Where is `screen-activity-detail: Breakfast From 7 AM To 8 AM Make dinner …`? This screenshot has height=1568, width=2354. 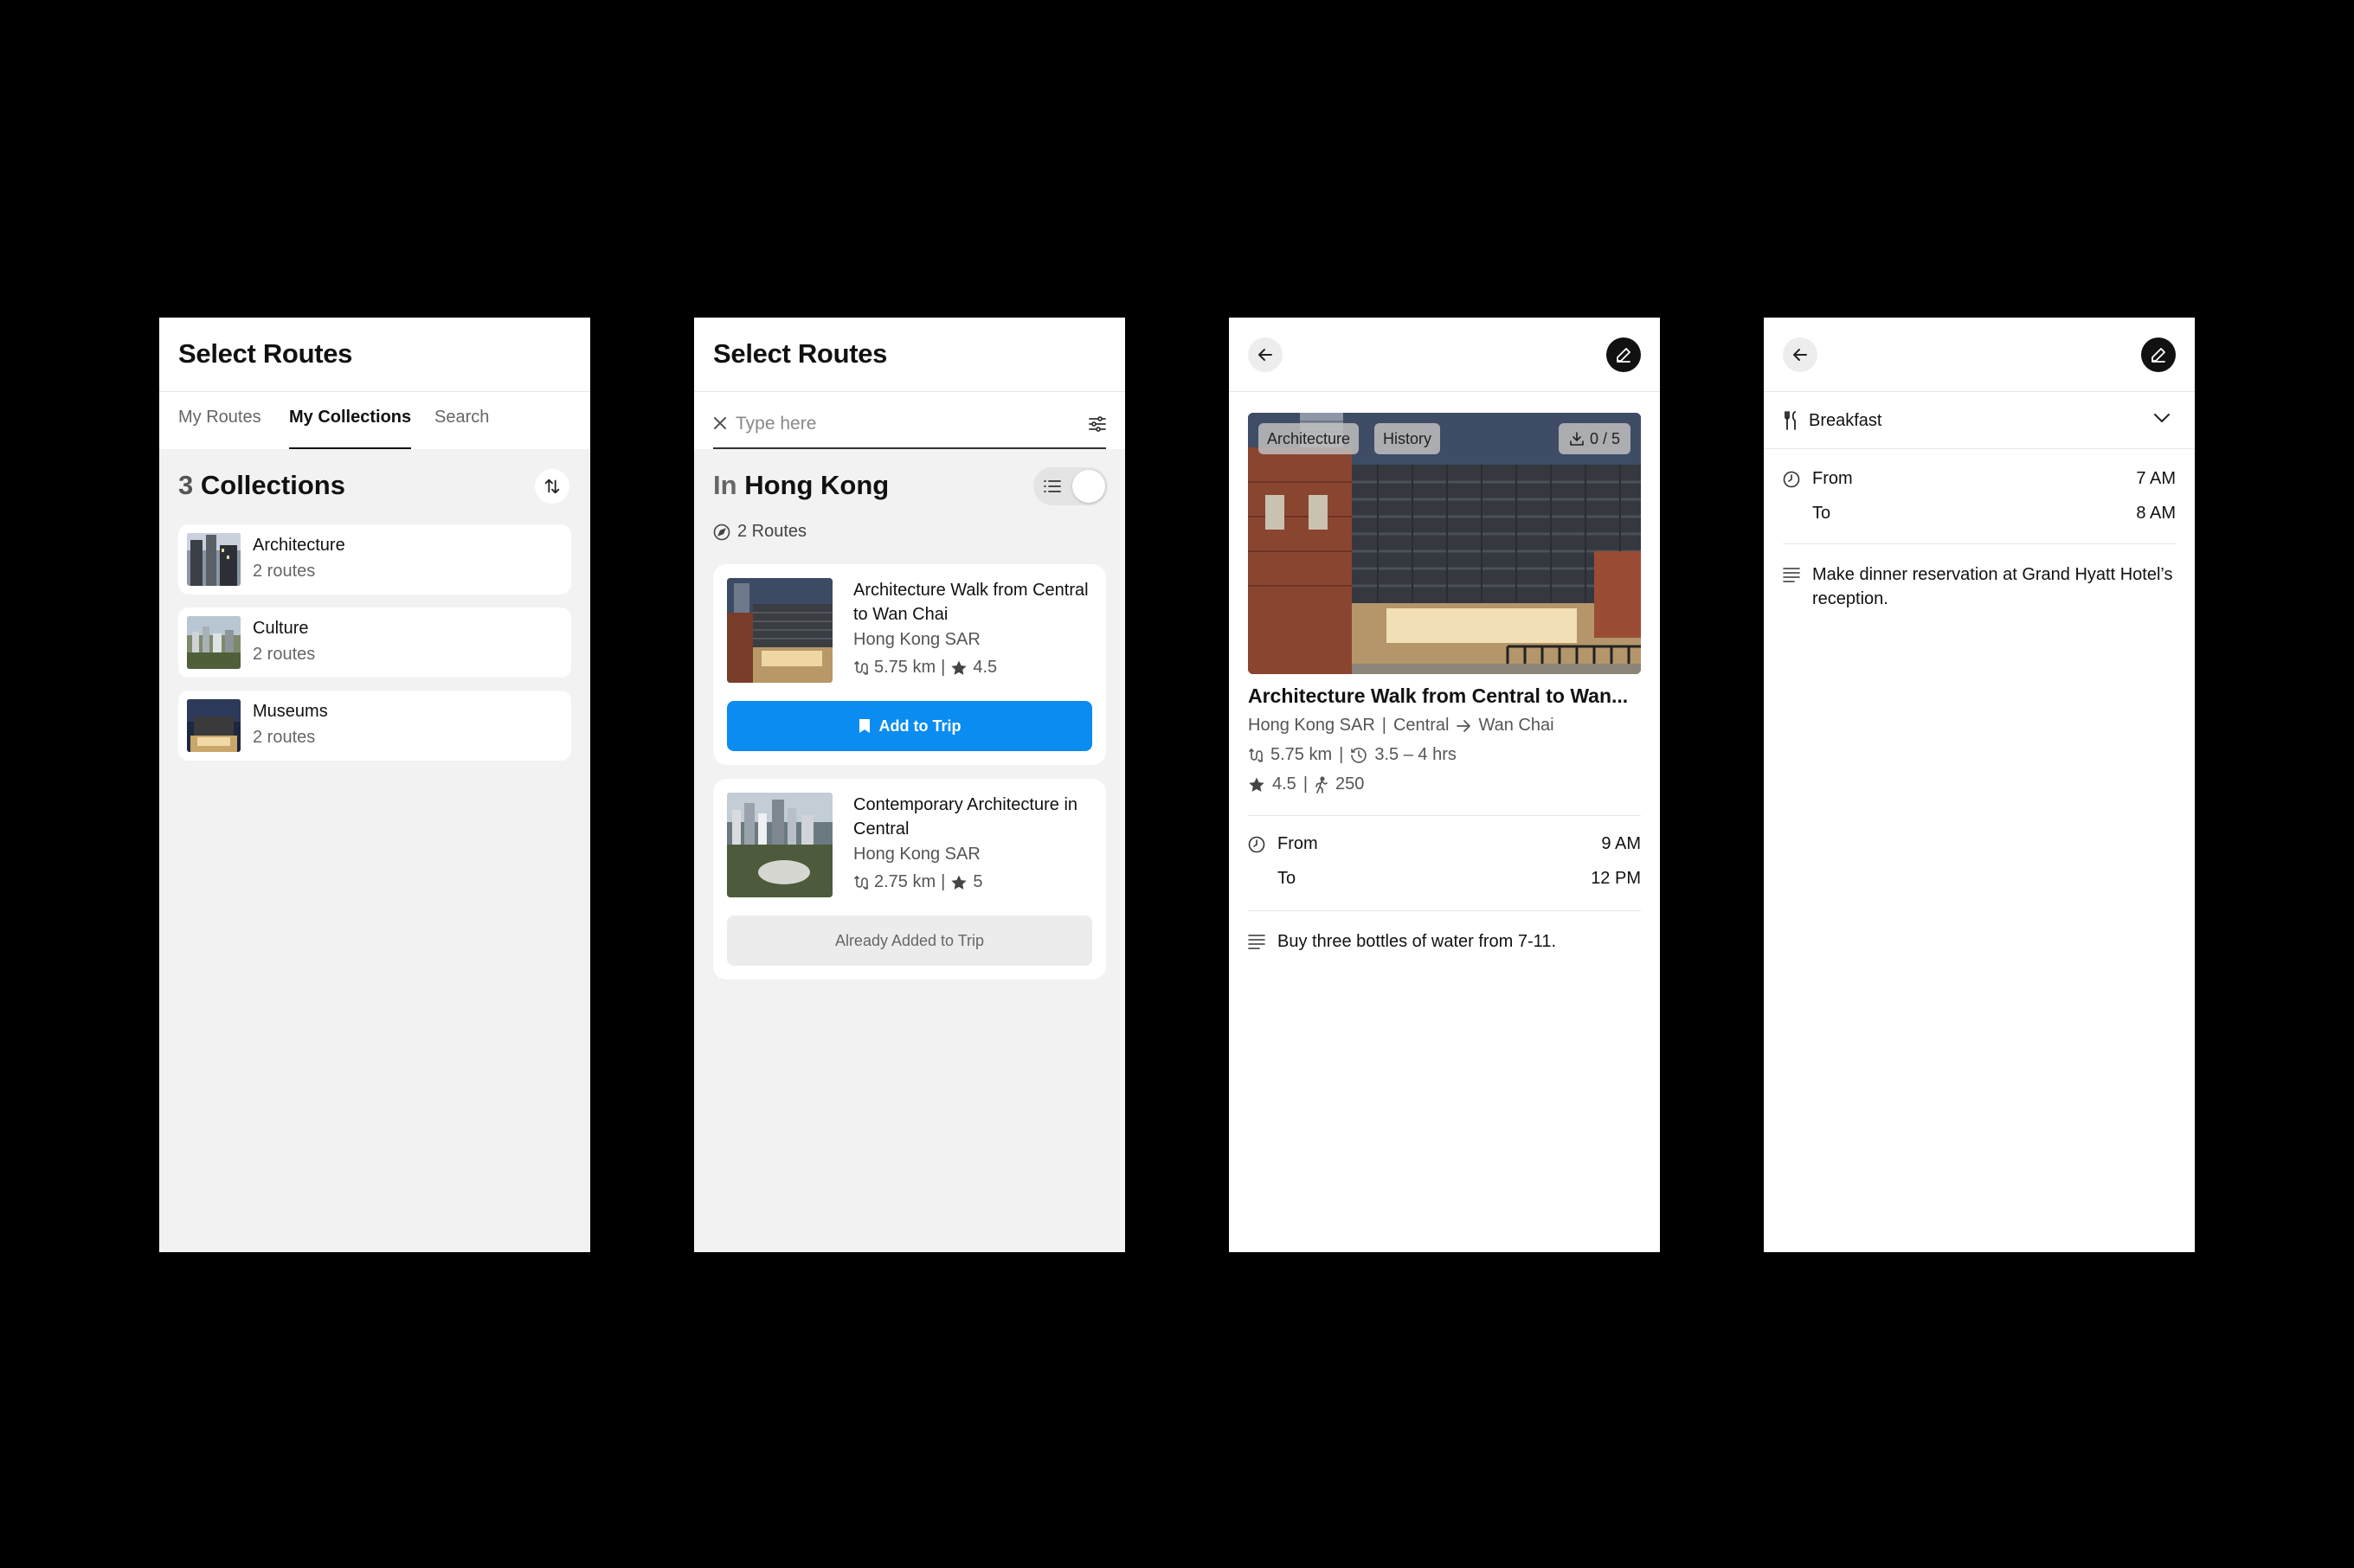
screen-activity-detail: Breakfast From 7 AM To 8 AM Make dinner … is located at coordinates (1980, 785).